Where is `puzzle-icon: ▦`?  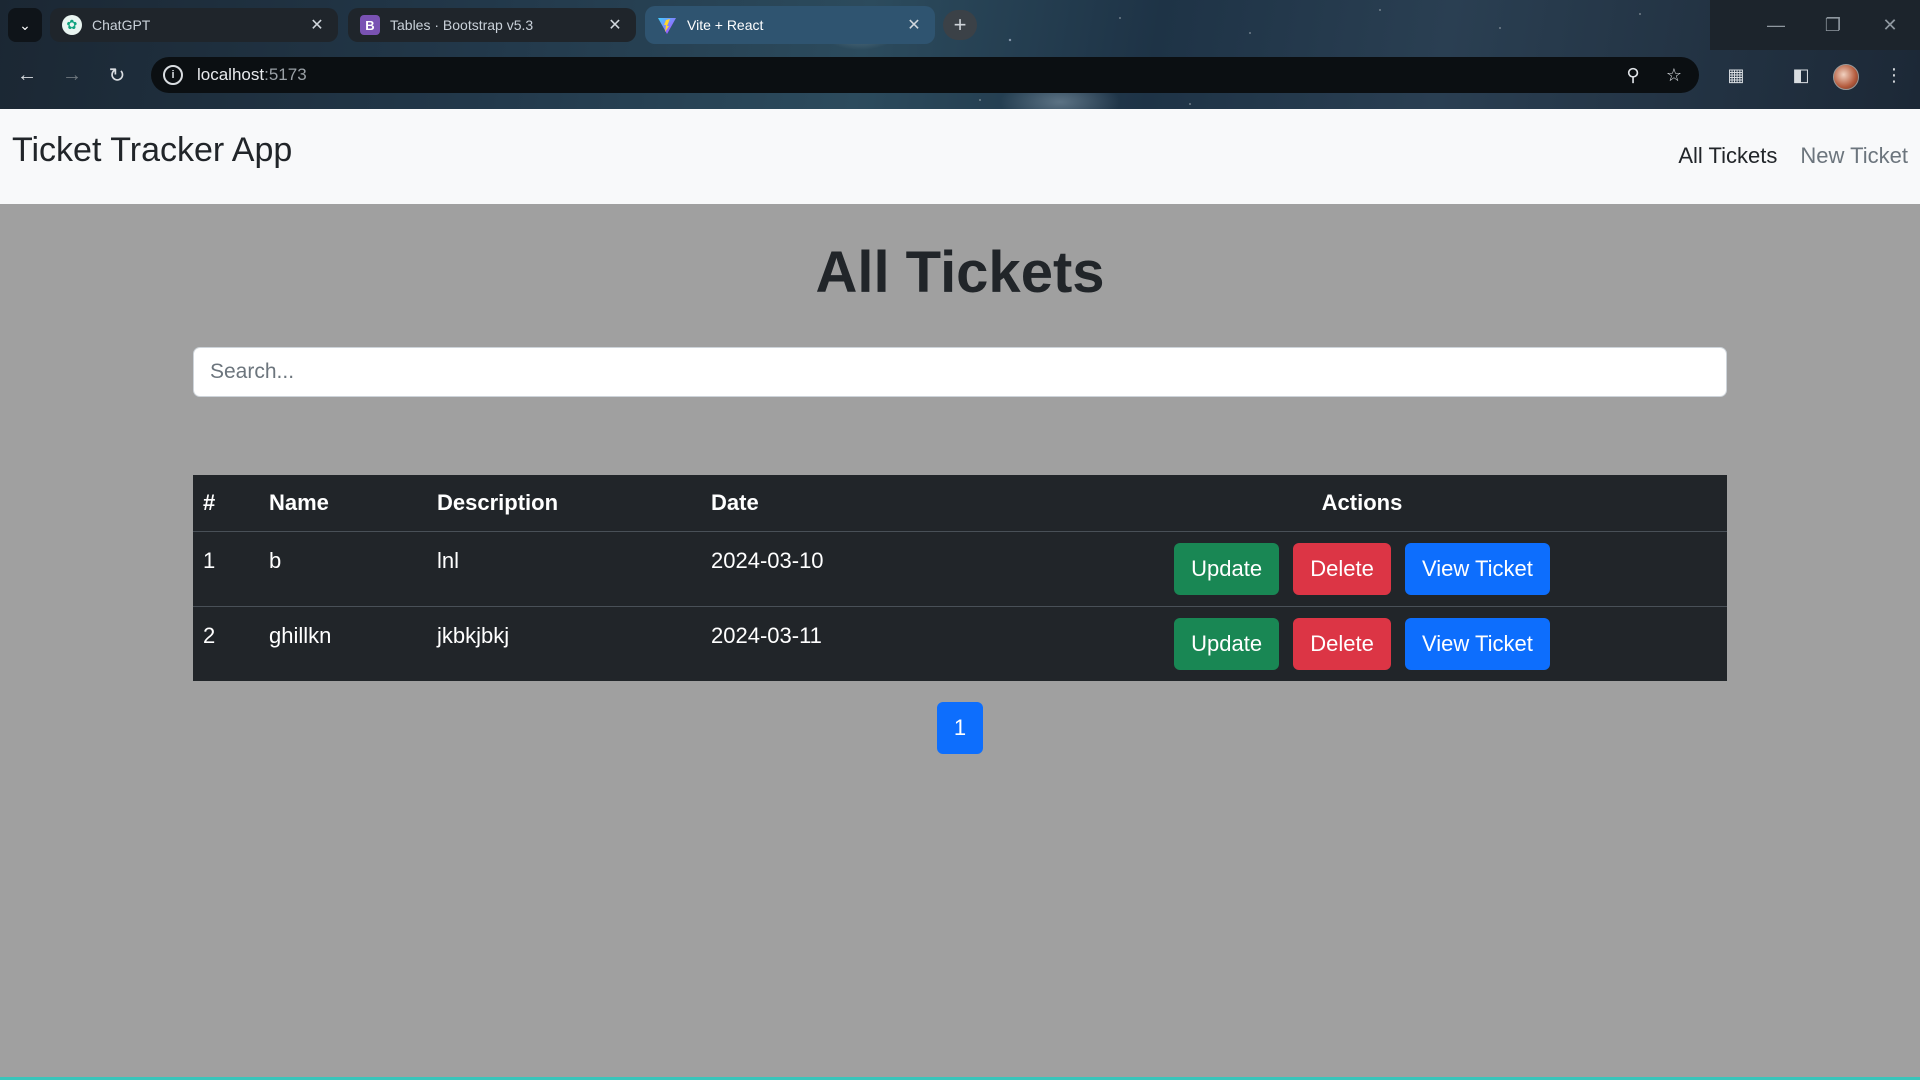 puzzle-icon: ▦ is located at coordinates (1736, 74).